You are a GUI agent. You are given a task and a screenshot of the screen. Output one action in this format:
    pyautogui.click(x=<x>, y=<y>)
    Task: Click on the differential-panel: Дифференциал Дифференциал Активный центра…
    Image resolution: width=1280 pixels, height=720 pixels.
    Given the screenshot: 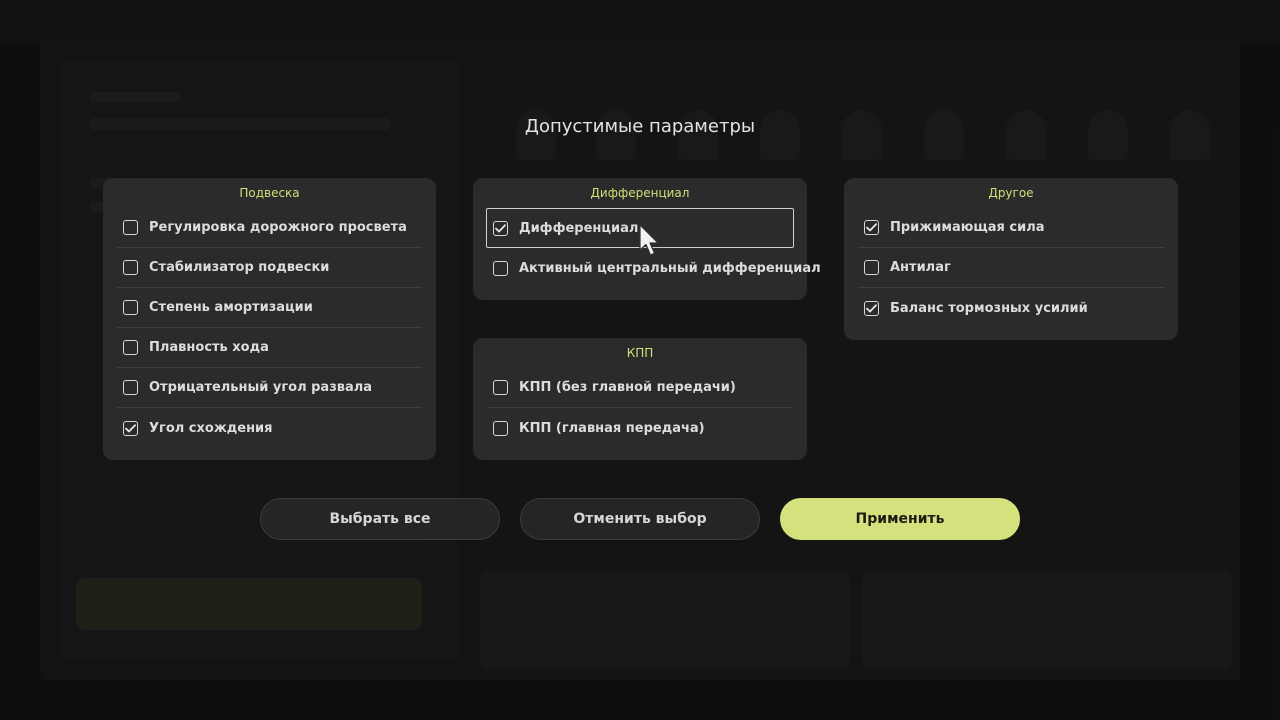 What is the action you would take?
    pyautogui.click(x=647, y=239)
    